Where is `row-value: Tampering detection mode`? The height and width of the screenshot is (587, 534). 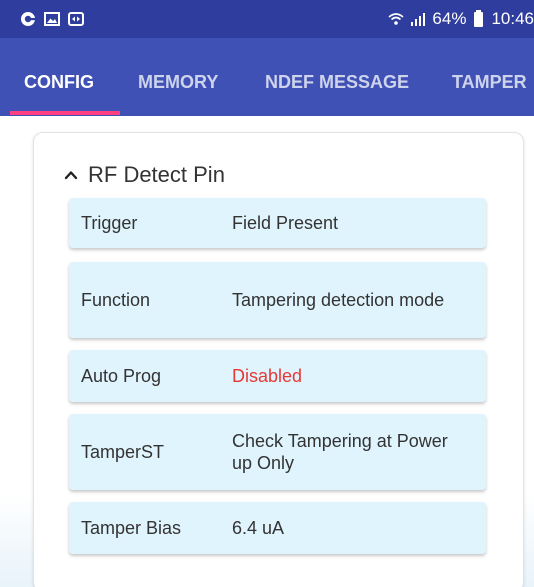
row-value: Tampering detection mode is located at coordinates (338, 300).